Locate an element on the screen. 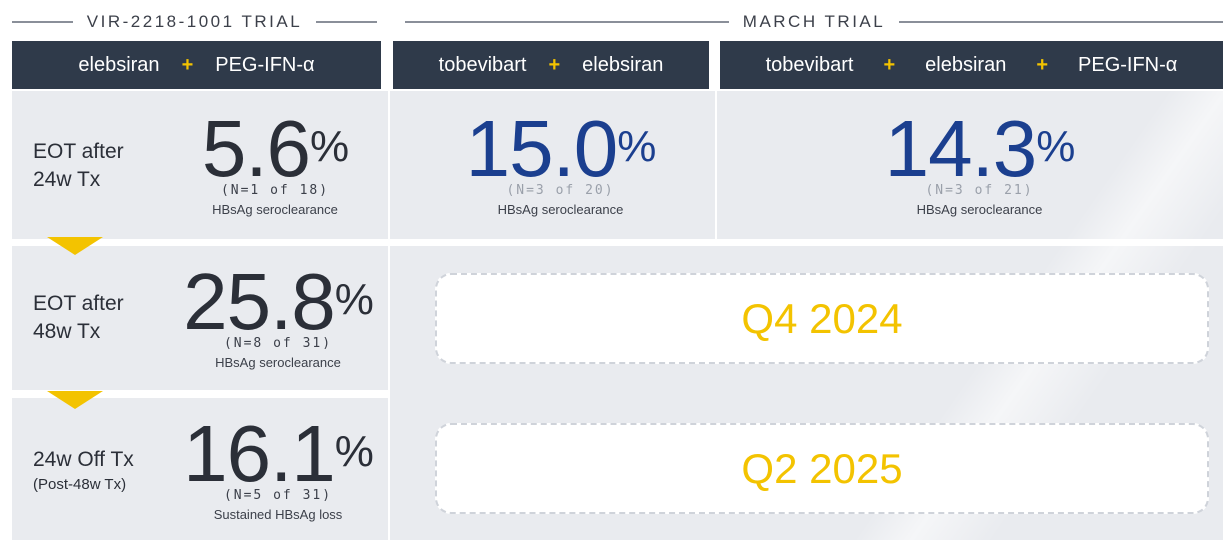  combo-elebsiran-peg-ifn: elebsiran + PEG-IFN-α is located at coordinates (196, 65).